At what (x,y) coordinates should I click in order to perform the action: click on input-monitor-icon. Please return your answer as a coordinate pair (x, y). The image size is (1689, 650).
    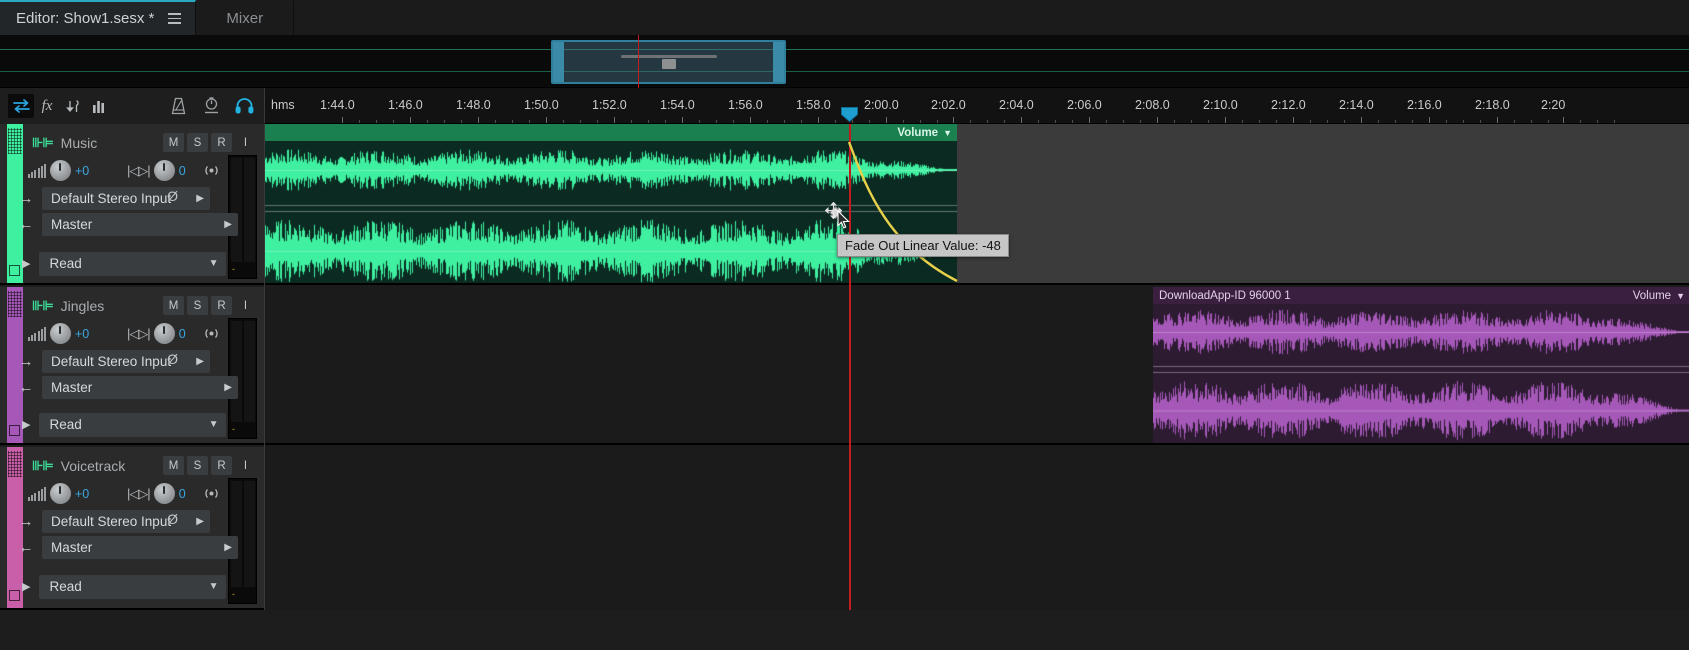
    Looking at the image, I should click on (211, 105).